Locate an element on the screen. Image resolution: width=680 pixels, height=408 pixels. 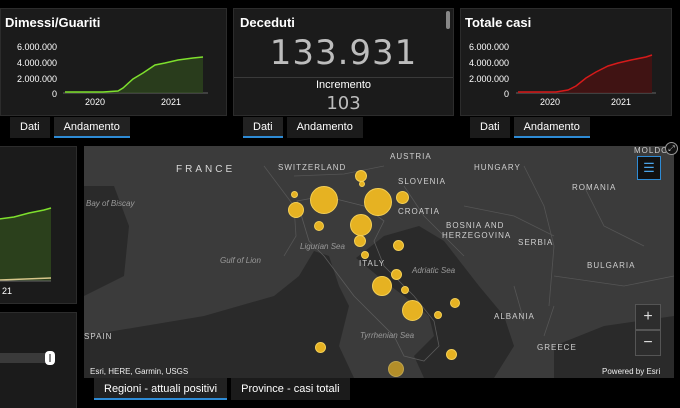
map-attribution: Esri, HERE, Garmin, USGS is located at coordinates (139, 371).